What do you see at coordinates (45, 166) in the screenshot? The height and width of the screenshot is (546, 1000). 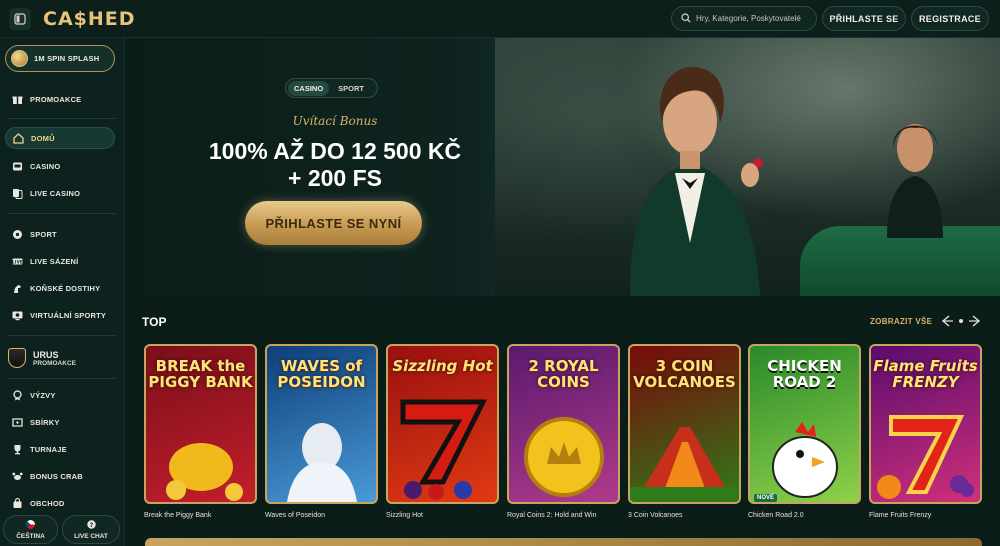 I see `sidebar-item-label: CASINO` at bounding box center [45, 166].